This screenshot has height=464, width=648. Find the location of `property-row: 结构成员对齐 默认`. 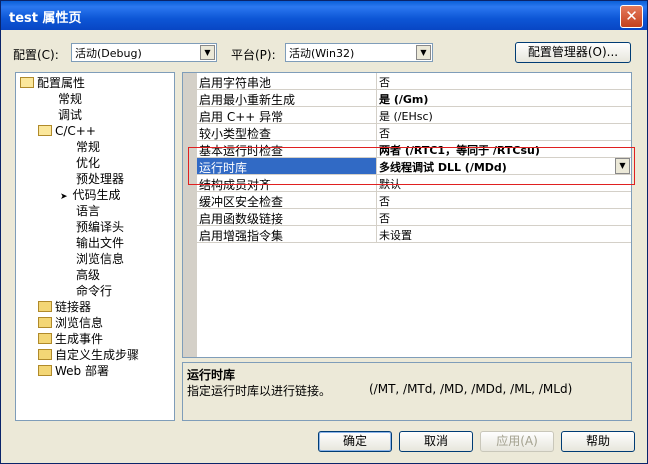

property-row: 结构成员对齐 默认 is located at coordinates (414, 183).